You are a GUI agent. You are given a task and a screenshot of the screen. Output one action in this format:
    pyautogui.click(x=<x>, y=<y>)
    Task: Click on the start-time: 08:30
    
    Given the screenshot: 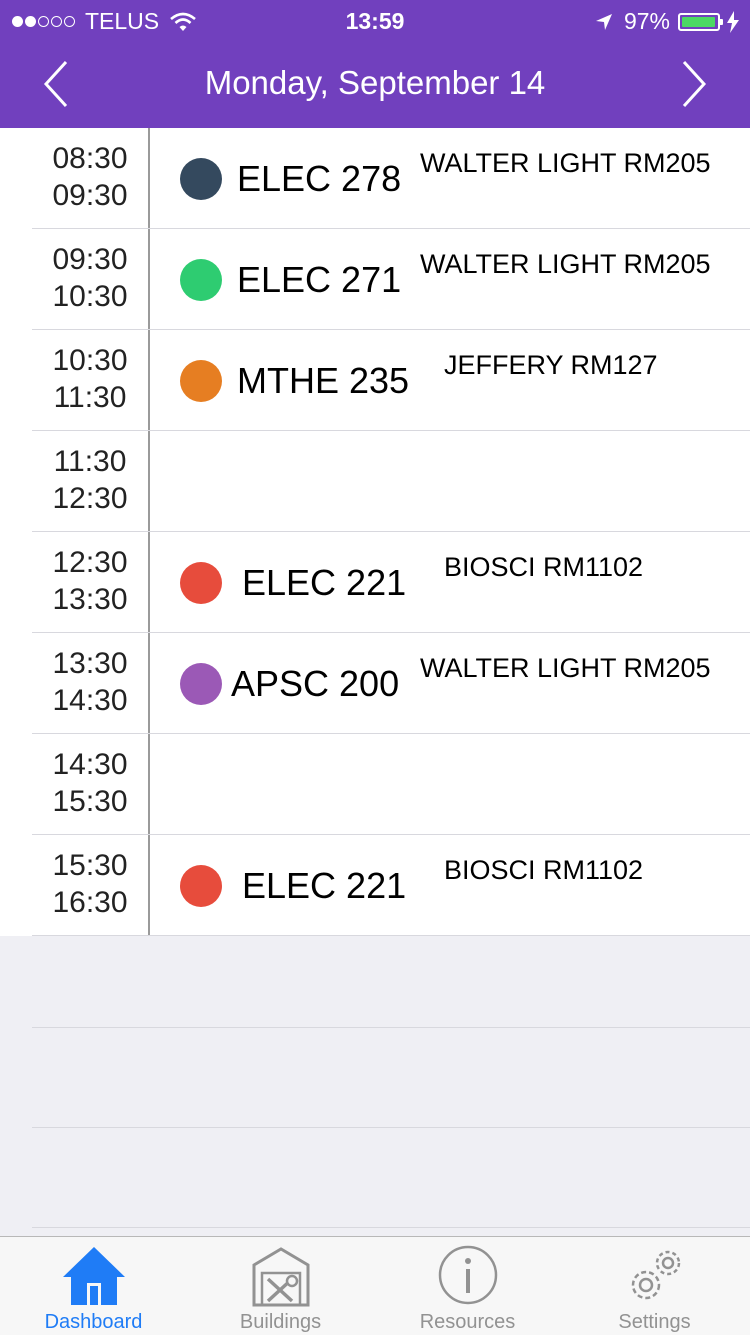 What is the action you would take?
    pyautogui.click(x=90, y=158)
    